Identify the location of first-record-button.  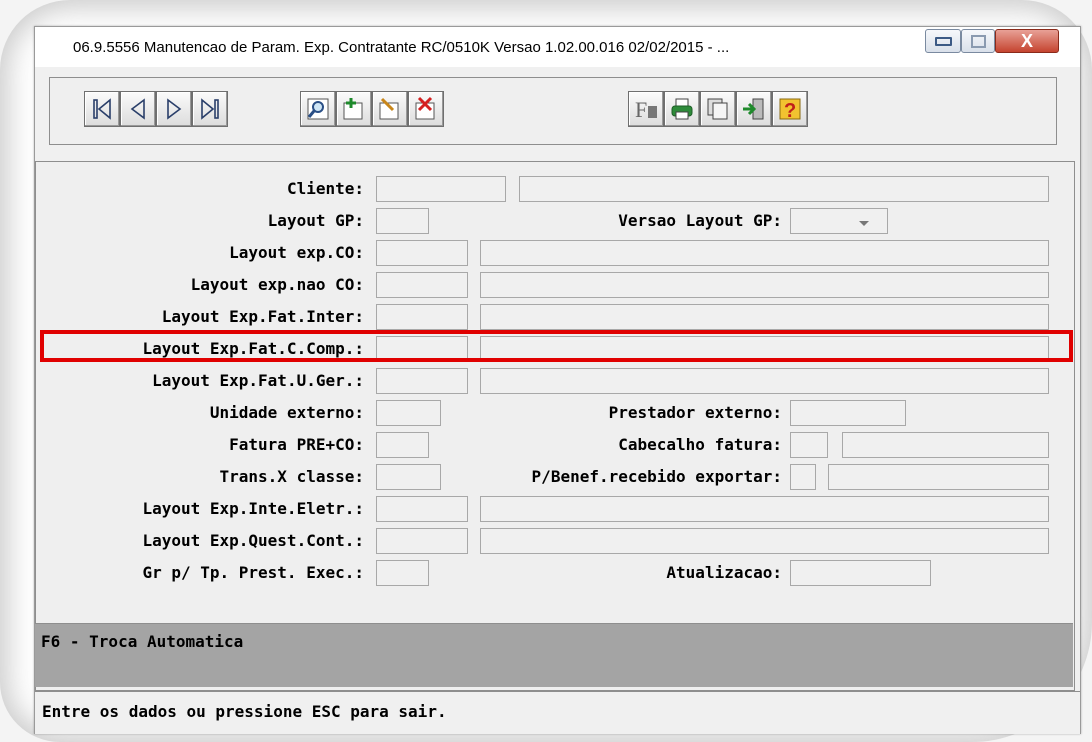
(102, 109).